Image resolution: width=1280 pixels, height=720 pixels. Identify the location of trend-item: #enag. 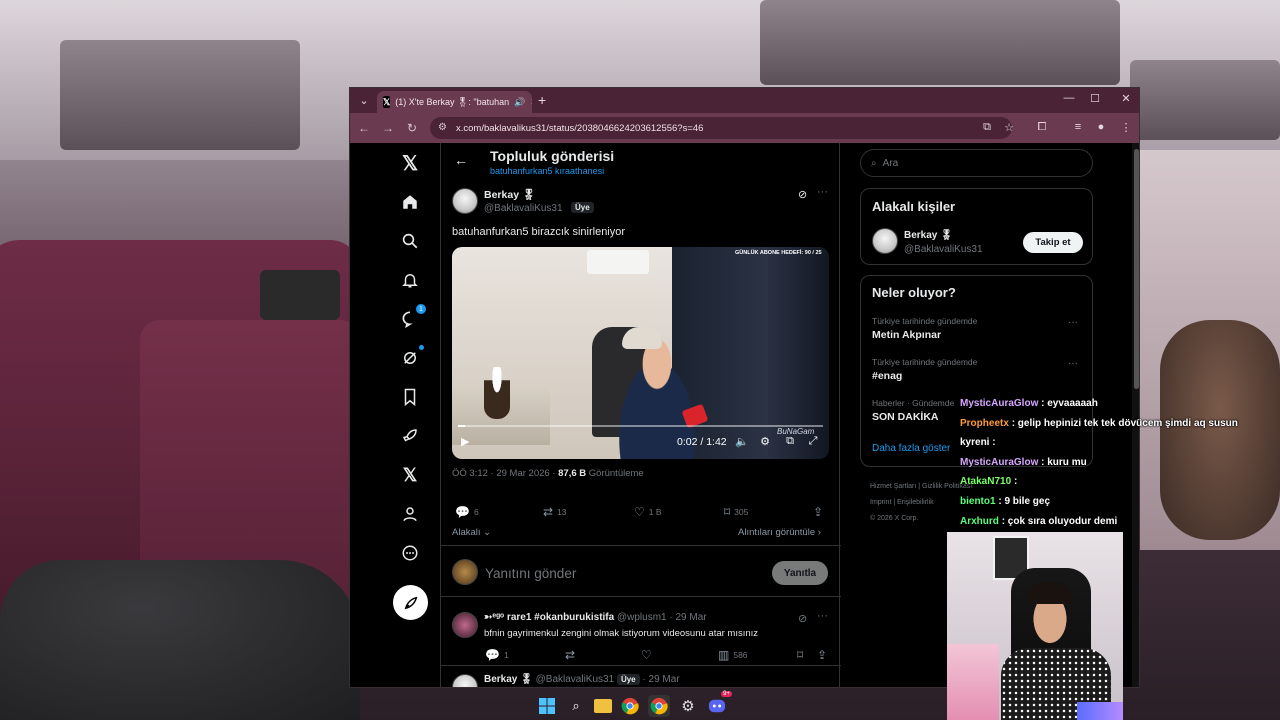
(887, 376).